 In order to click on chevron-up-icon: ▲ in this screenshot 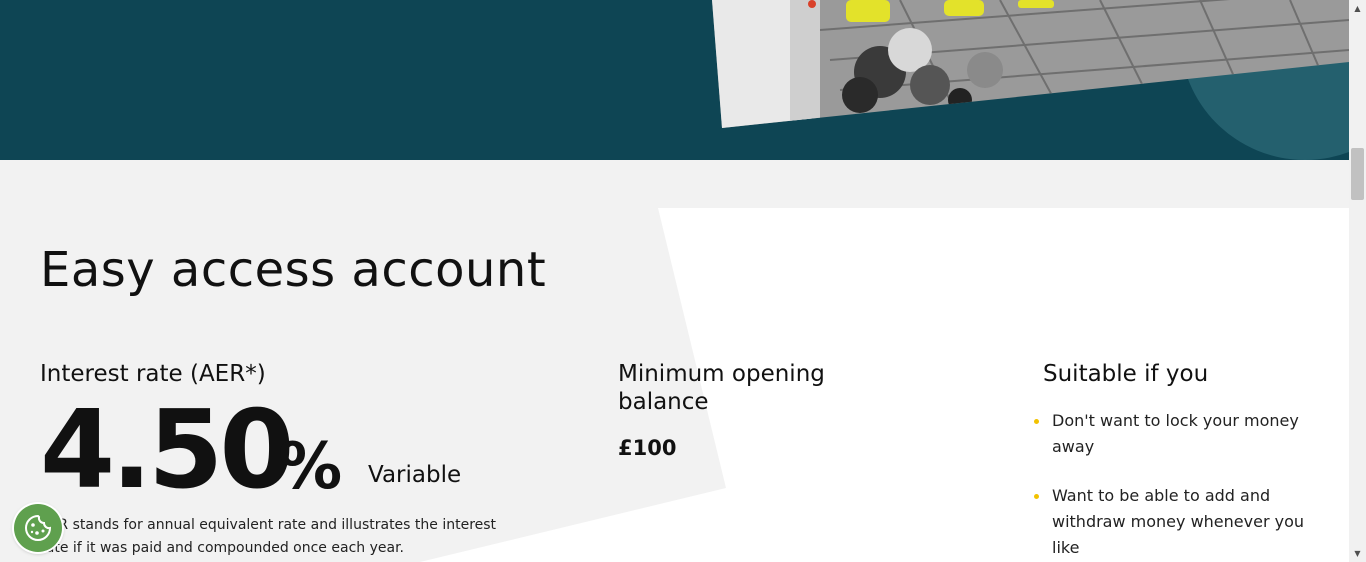, I will do `click(1357, 8)`.